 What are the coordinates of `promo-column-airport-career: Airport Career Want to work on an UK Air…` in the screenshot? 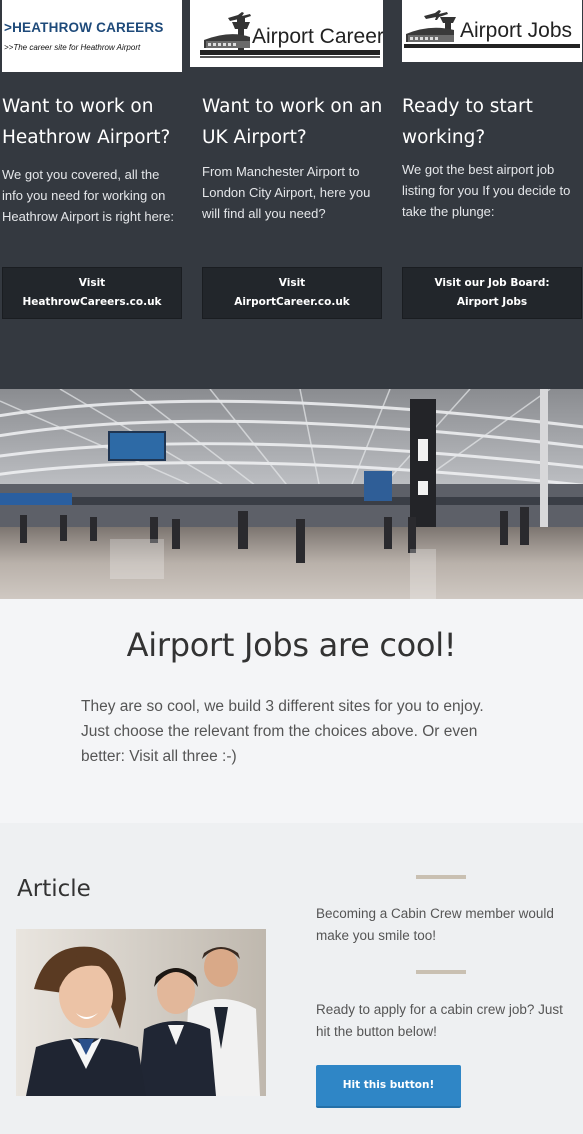 It's located at (286, 194).